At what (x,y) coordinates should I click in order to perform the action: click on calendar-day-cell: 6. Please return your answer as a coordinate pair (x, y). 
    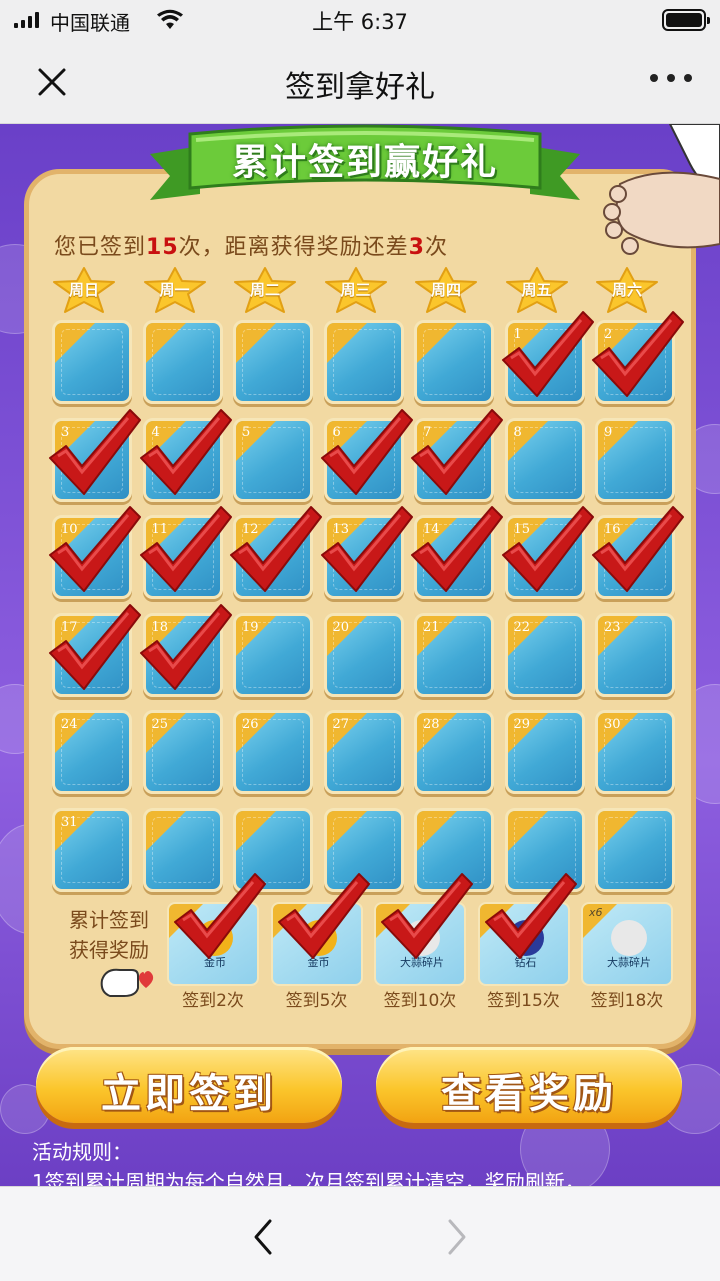
    Looking at the image, I should click on (363, 459).